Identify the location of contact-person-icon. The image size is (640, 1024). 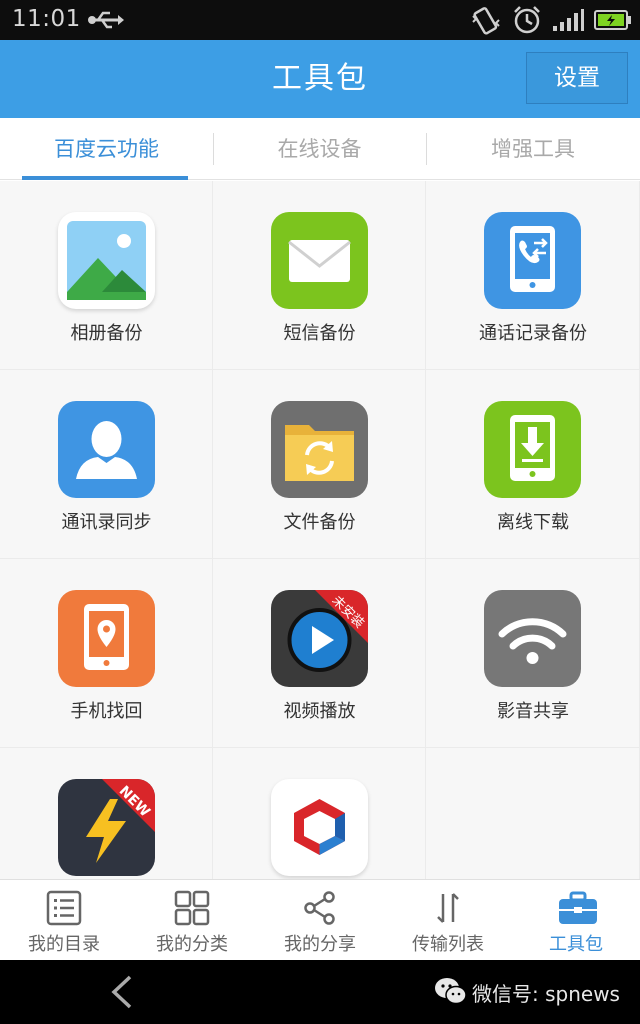
(106, 449).